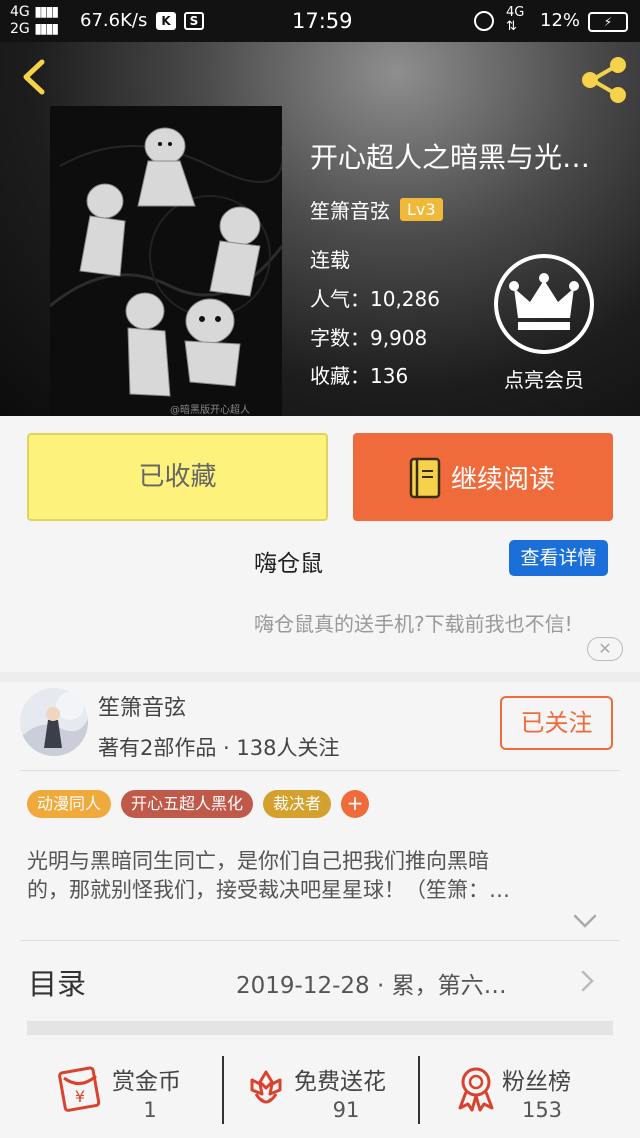 This screenshot has height=1138, width=640. What do you see at coordinates (476, 1089) in the screenshot?
I see `medal-icon` at bounding box center [476, 1089].